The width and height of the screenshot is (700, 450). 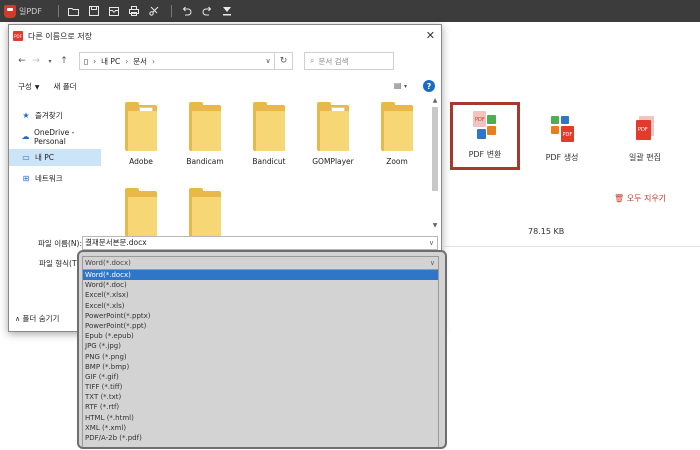 I want to click on scrollbar-thumb, so click(x=435, y=149).